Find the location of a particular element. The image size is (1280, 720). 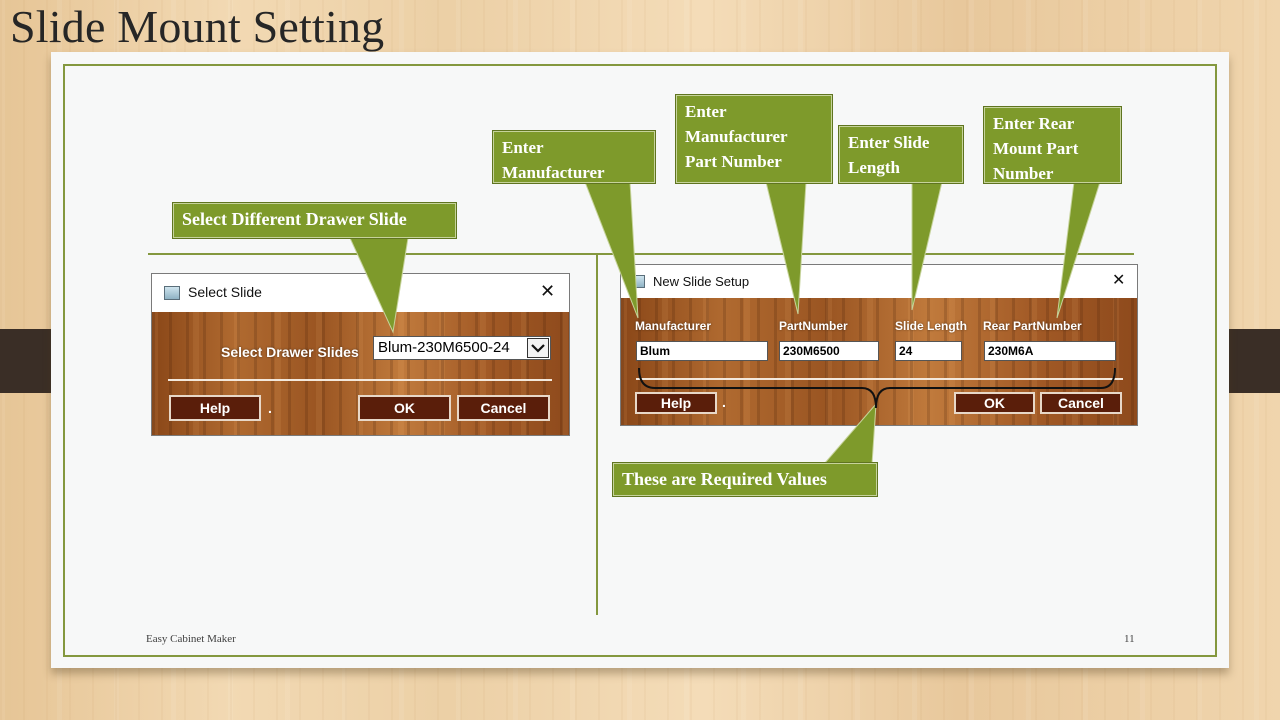

enter-manufacturer-callout: Enter Manufacturer is located at coordinates (574, 157).